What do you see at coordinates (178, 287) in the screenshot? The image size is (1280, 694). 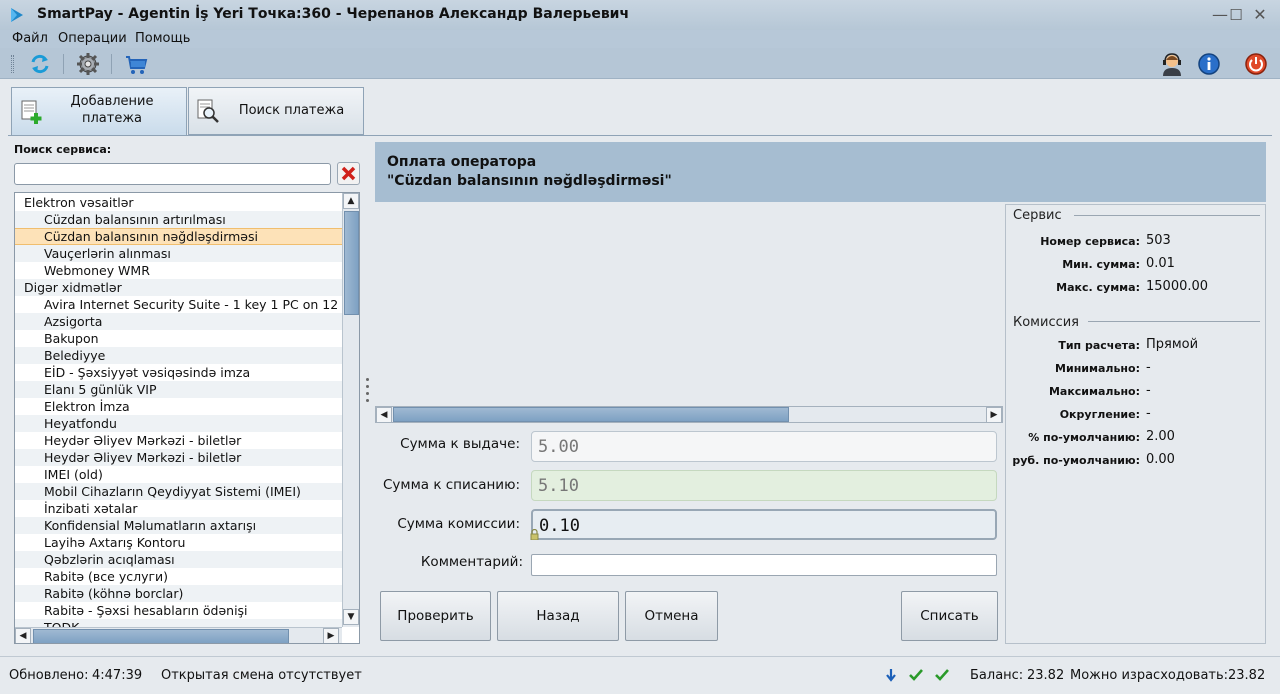 I see `service-group: Digər xidmətlər` at bounding box center [178, 287].